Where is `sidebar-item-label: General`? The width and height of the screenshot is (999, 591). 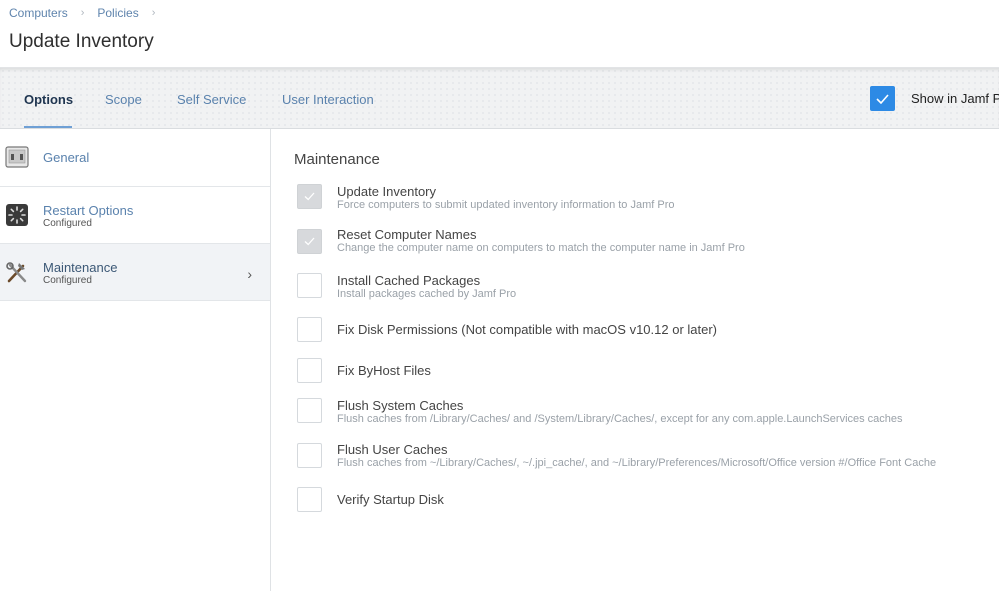
sidebar-item-label: General is located at coordinates (66, 157).